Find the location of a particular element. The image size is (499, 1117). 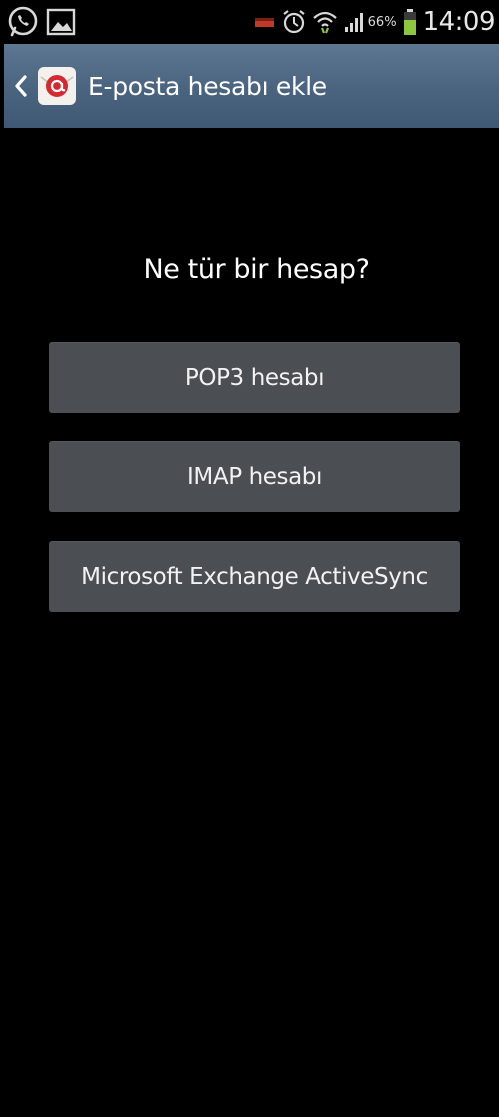

account-type-question: Ne tür bir hesap? is located at coordinates (256, 269).